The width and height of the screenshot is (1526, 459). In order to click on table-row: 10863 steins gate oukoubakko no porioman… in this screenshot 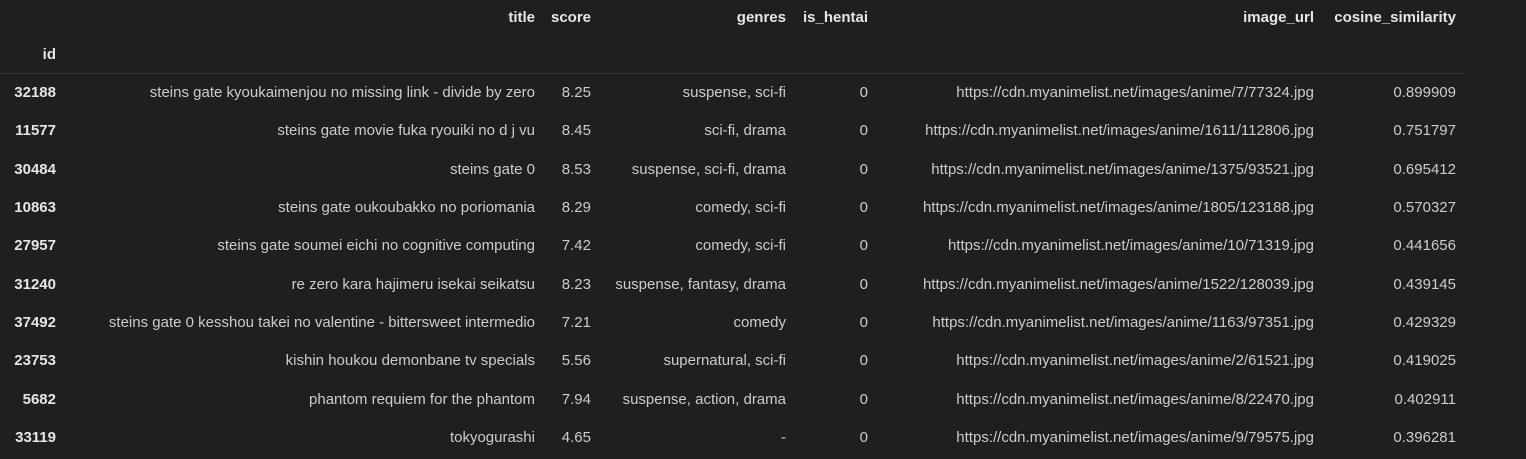, I will do `click(732, 207)`.